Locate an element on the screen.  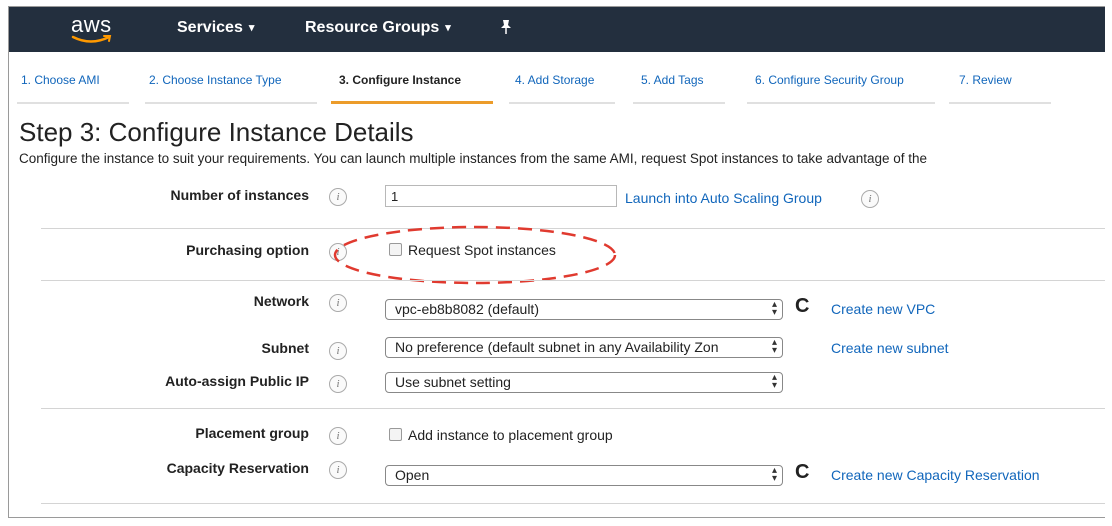
active-step-underline is located at coordinates (412, 102).